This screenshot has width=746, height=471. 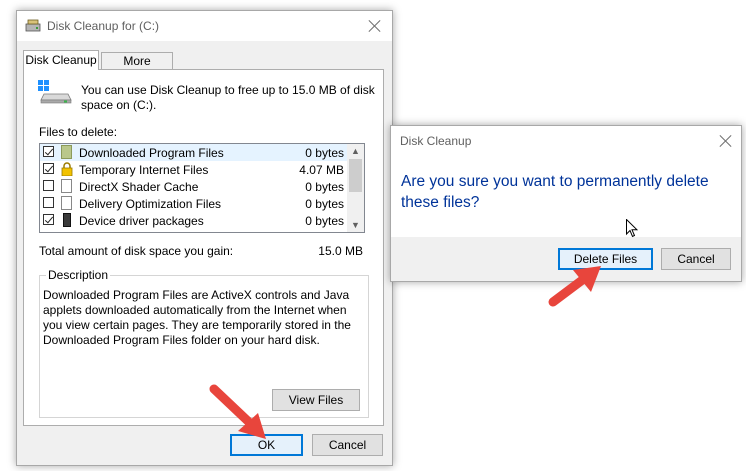 What do you see at coordinates (67, 169) in the screenshot?
I see `lock-icon` at bounding box center [67, 169].